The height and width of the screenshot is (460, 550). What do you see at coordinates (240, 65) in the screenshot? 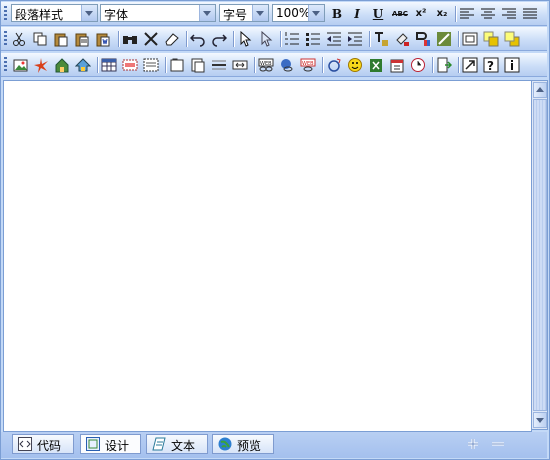
I see `insert-marquee-icon` at bounding box center [240, 65].